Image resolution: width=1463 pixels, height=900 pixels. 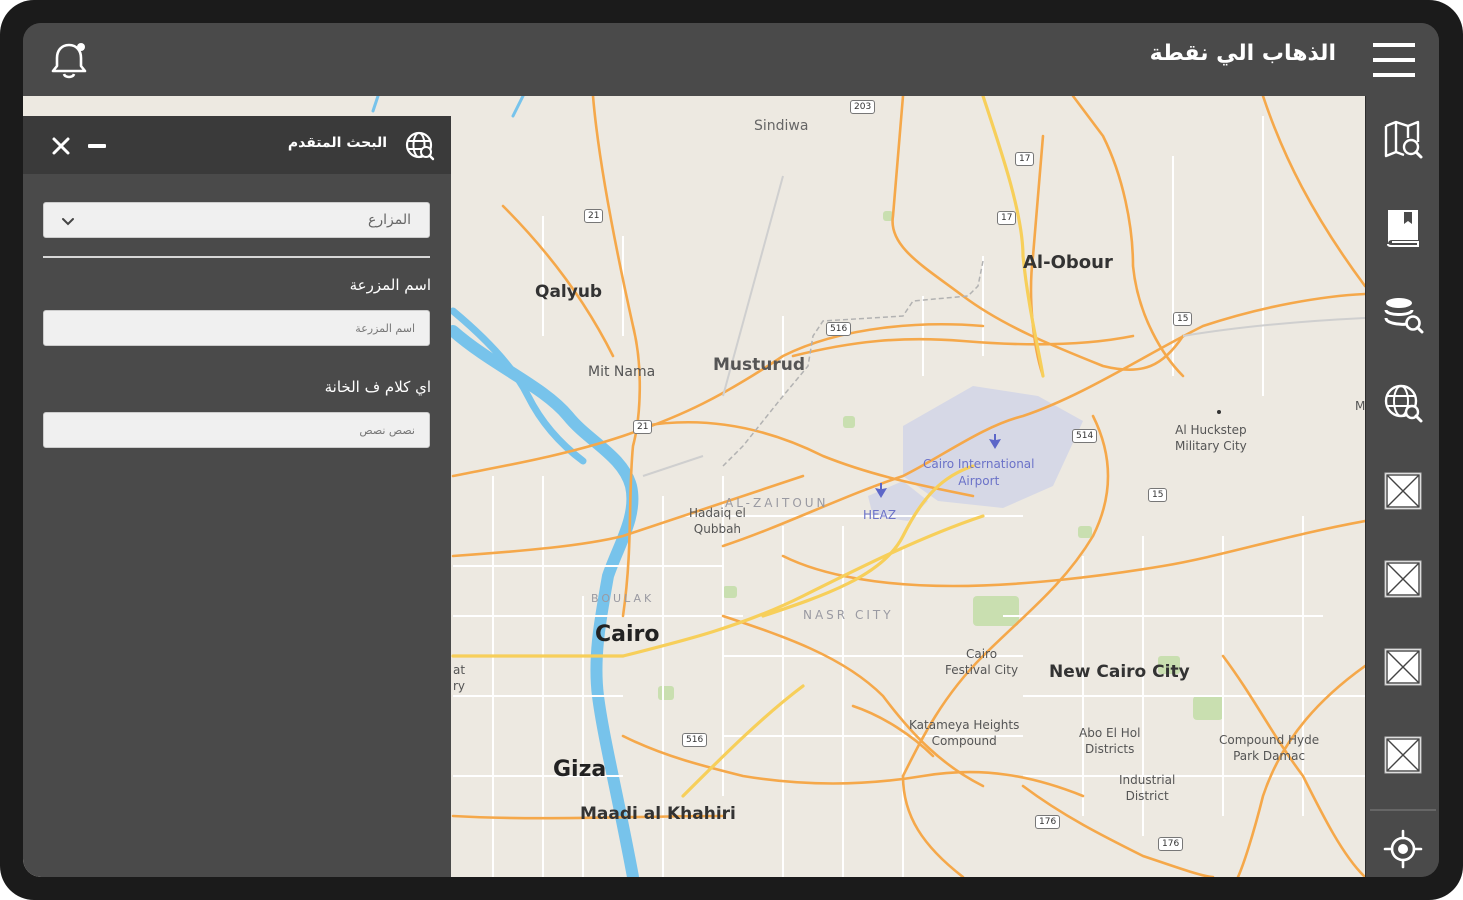 What do you see at coordinates (390, 285) in the screenshot?
I see `farm-name-label: اسم المزرعة` at bounding box center [390, 285].